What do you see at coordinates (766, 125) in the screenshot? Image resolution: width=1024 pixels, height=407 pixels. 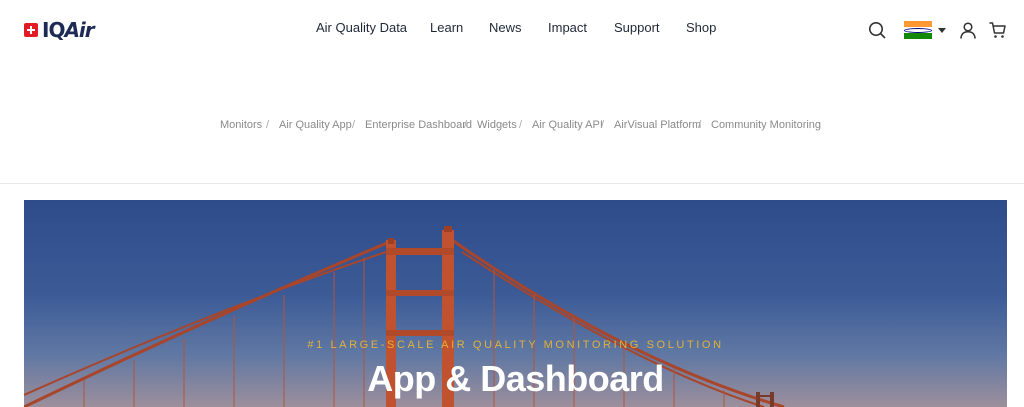 I see `subnav-community-monitoring: Community Monitoring` at bounding box center [766, 125].